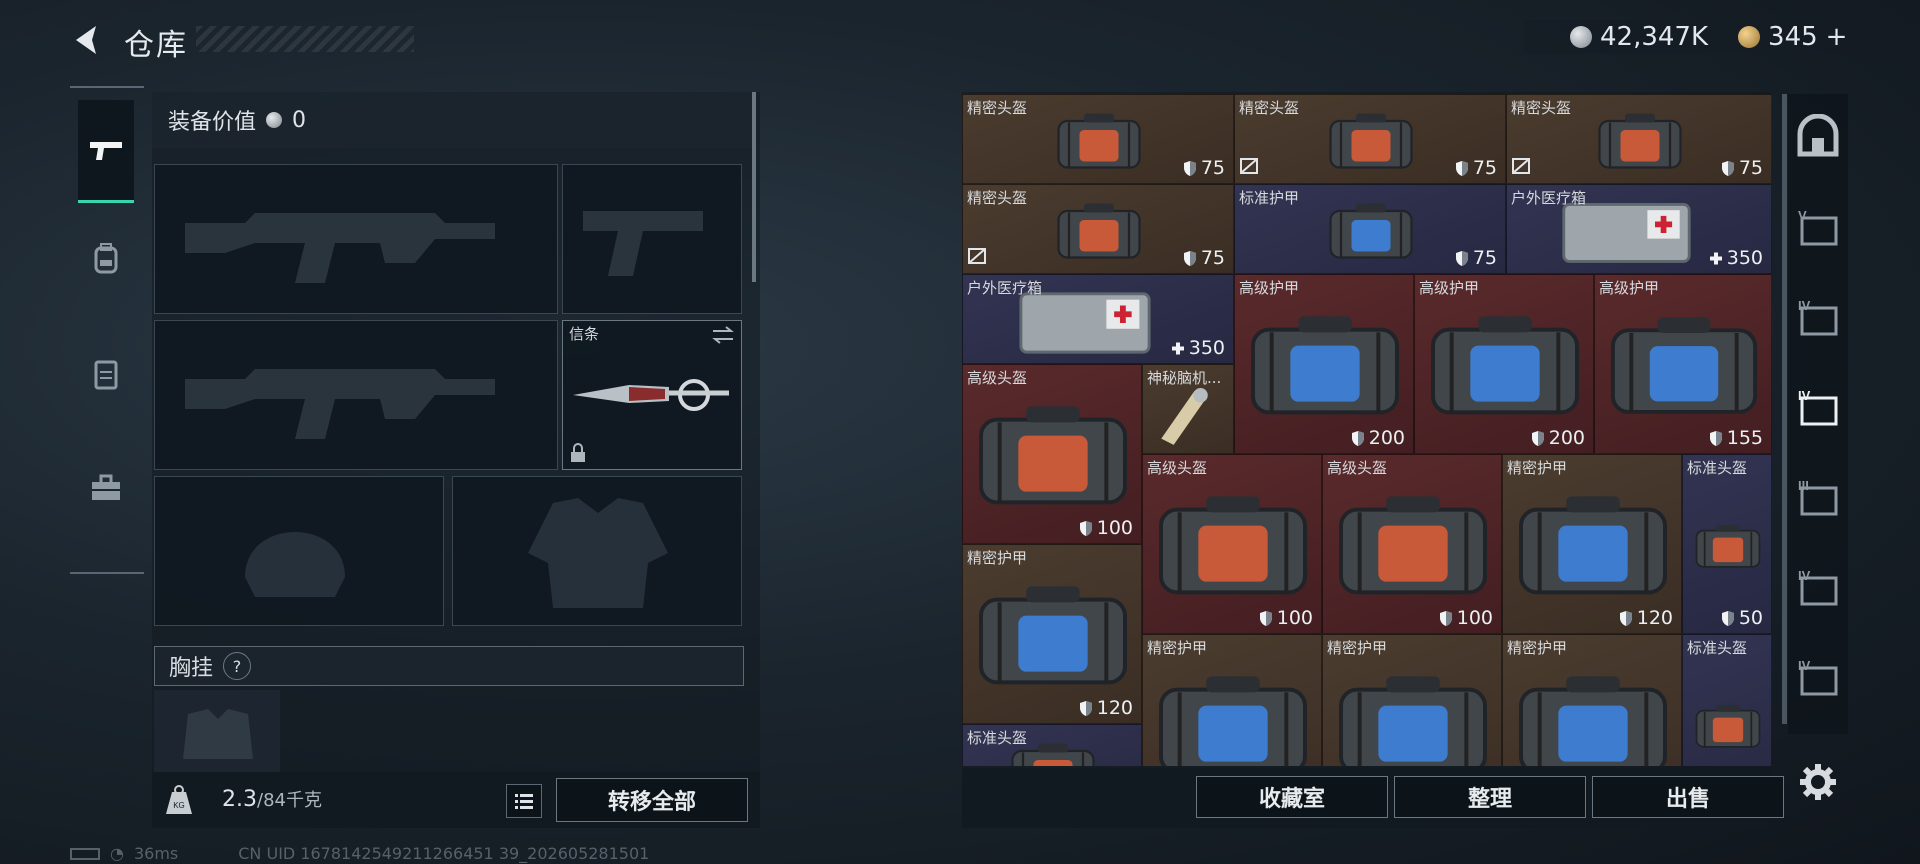 The height and width of the screenshot is (864, 1920). I want to click on backpack-icon, so click(106, 258).